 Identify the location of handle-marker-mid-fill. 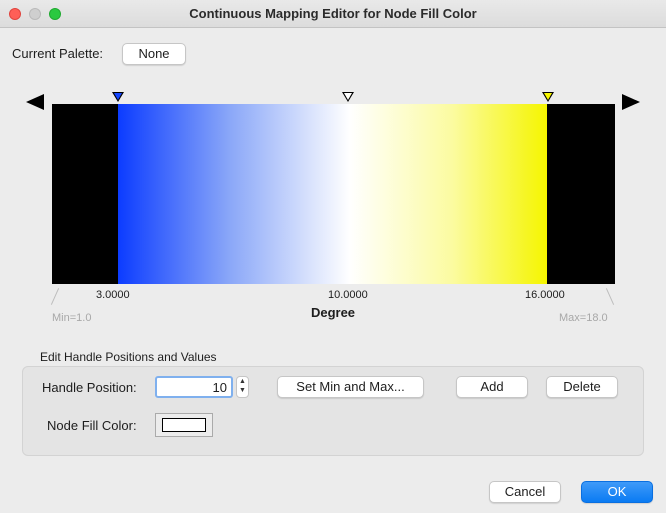
(348, 96).